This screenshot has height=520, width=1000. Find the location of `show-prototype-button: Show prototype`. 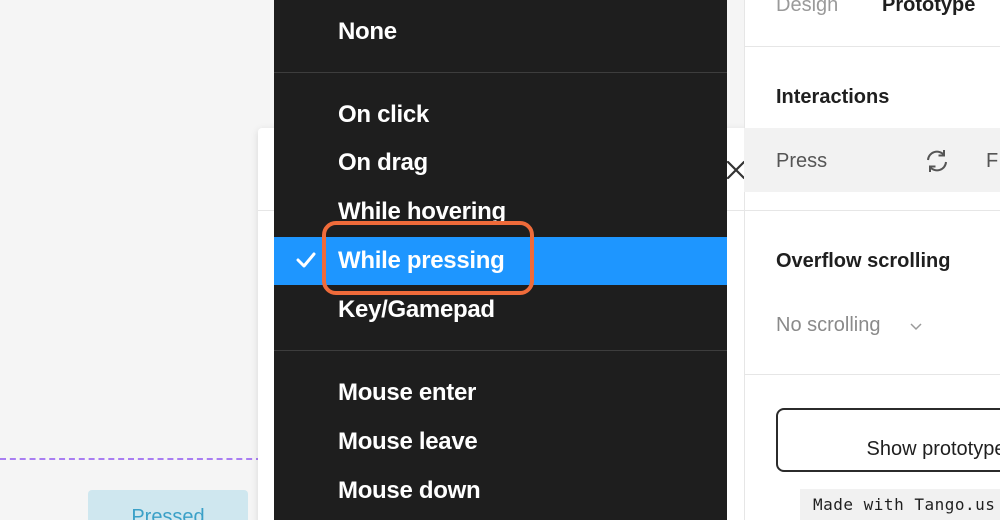

show-prototype-button: Show prototype is located at coordinates (888, 440).